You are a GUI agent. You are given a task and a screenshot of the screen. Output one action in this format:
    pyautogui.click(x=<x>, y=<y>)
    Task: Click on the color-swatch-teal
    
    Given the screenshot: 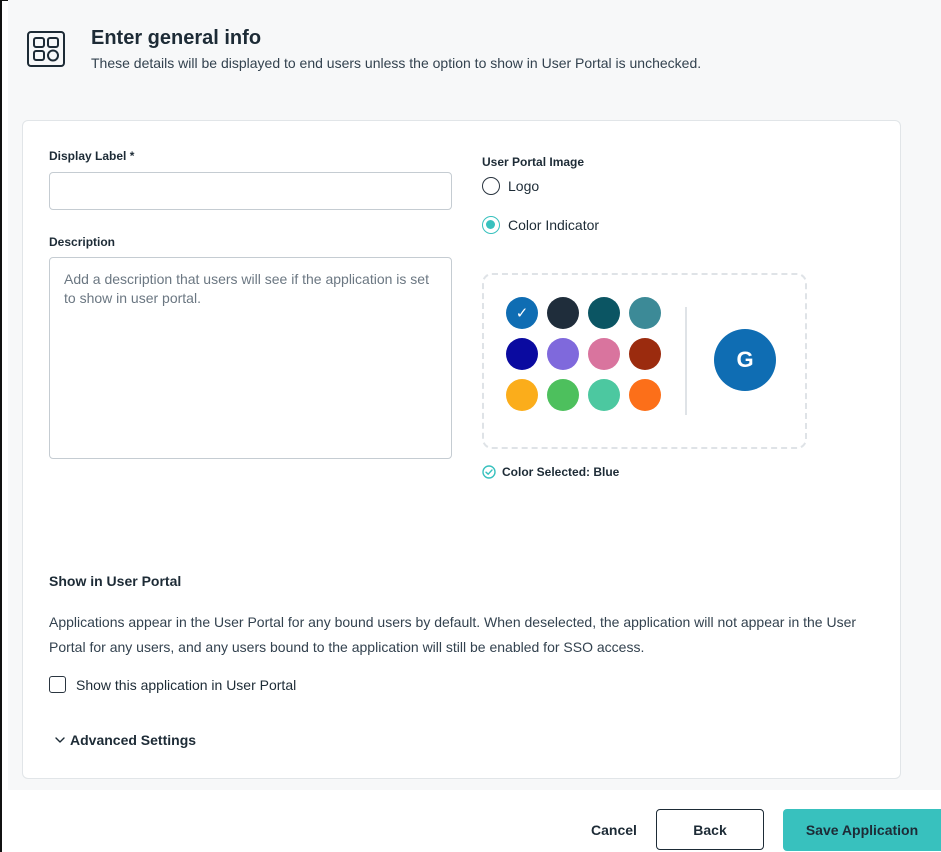 What is the action you would take?
    pyautogui.click(x=645, y=313)
    